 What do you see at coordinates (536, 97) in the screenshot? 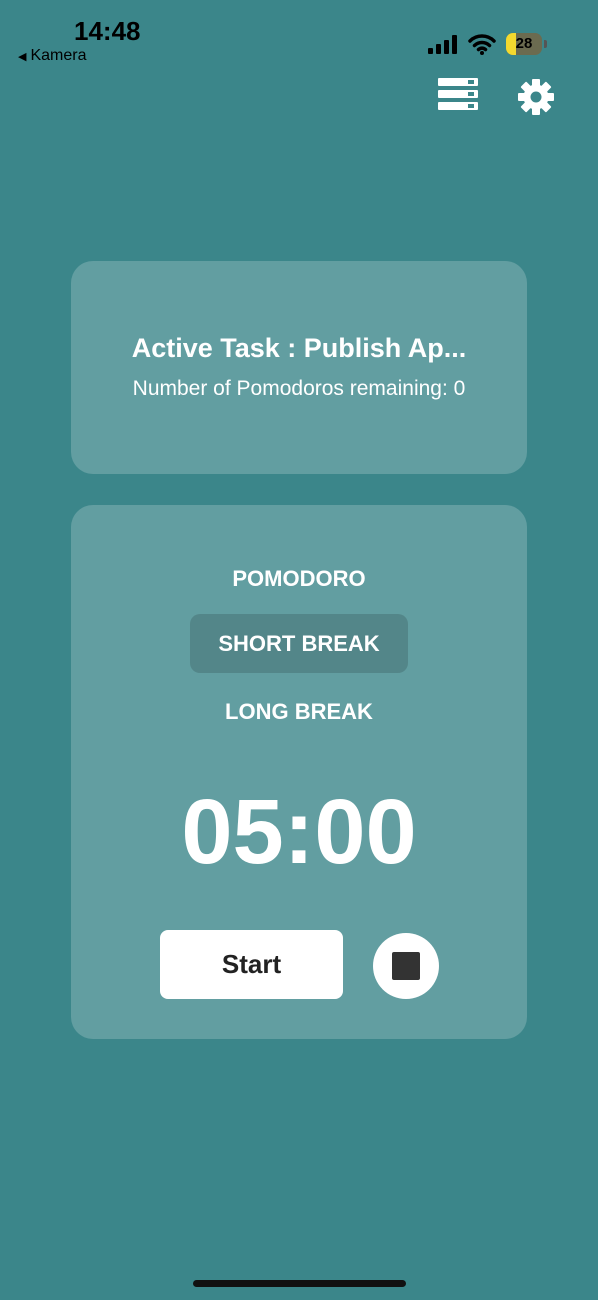
I see `gear-icon` at bounding box center [536, 97].